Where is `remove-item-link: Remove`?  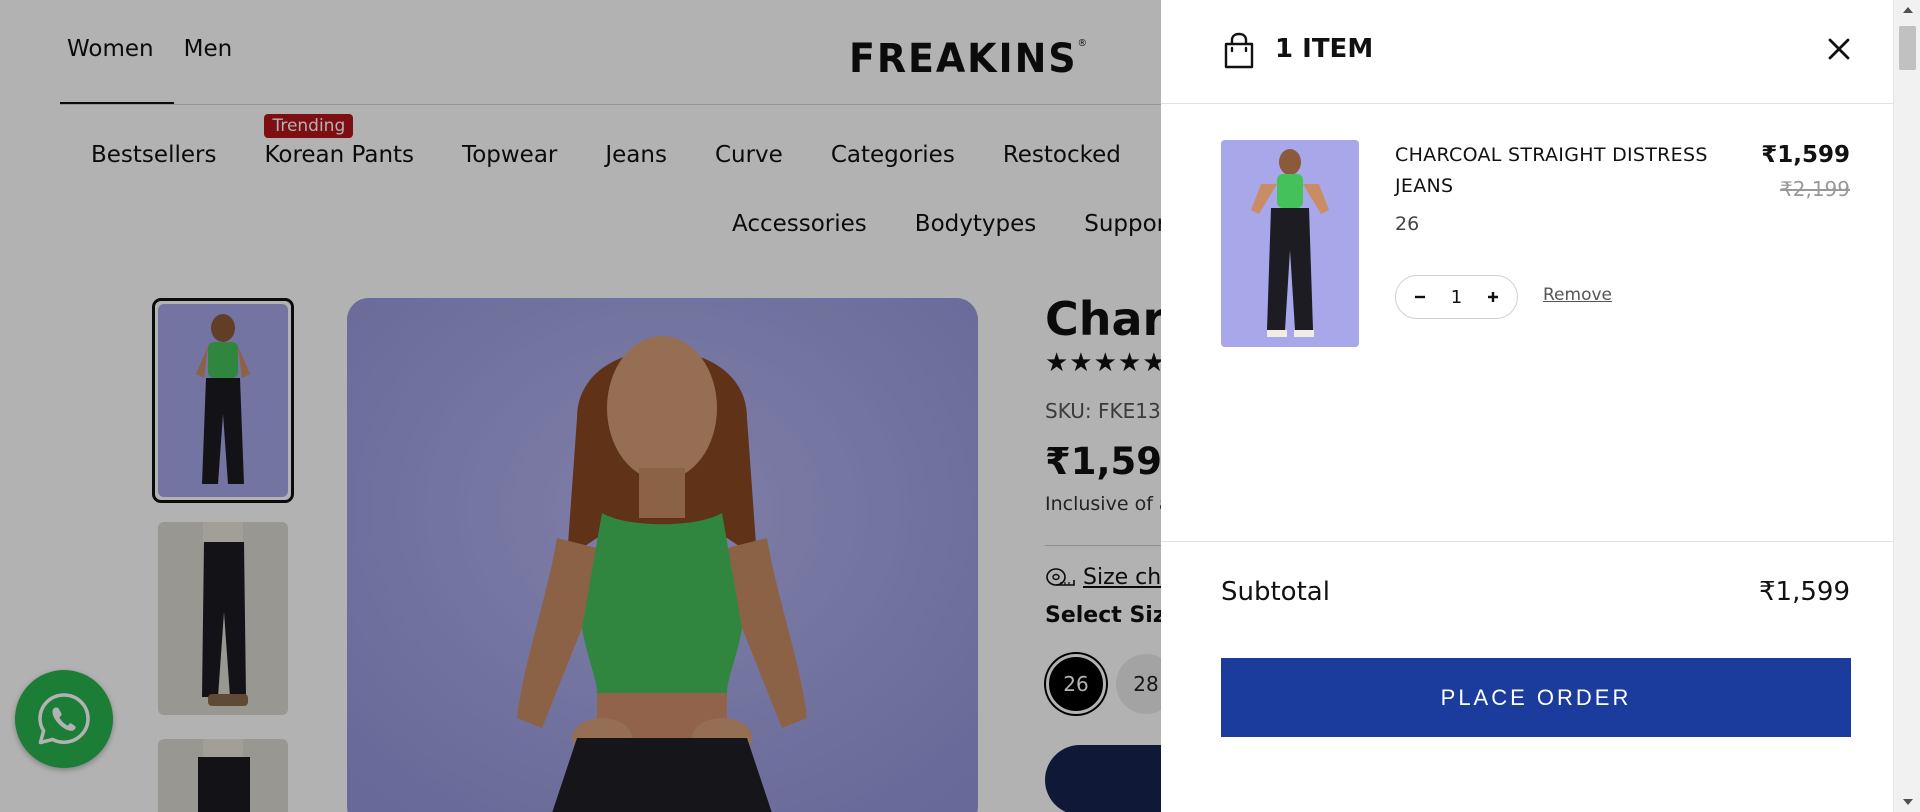 remove-item-link: Remove is located at coordinates (1577, 295).